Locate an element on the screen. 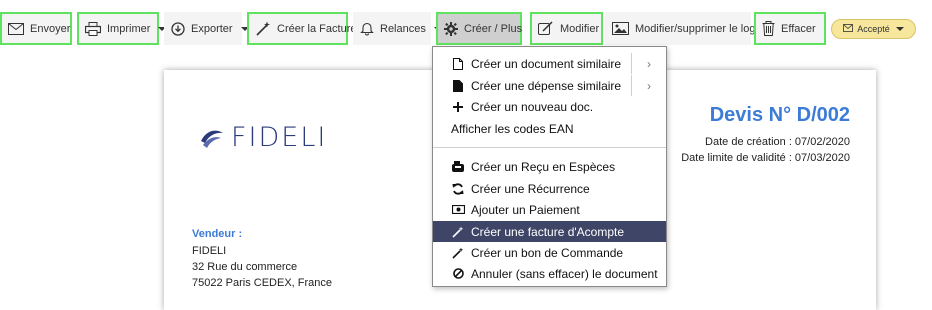 The width and height of the screenshot is (932, 310). reminders-label: Relances is located at coordinates (403, 28).